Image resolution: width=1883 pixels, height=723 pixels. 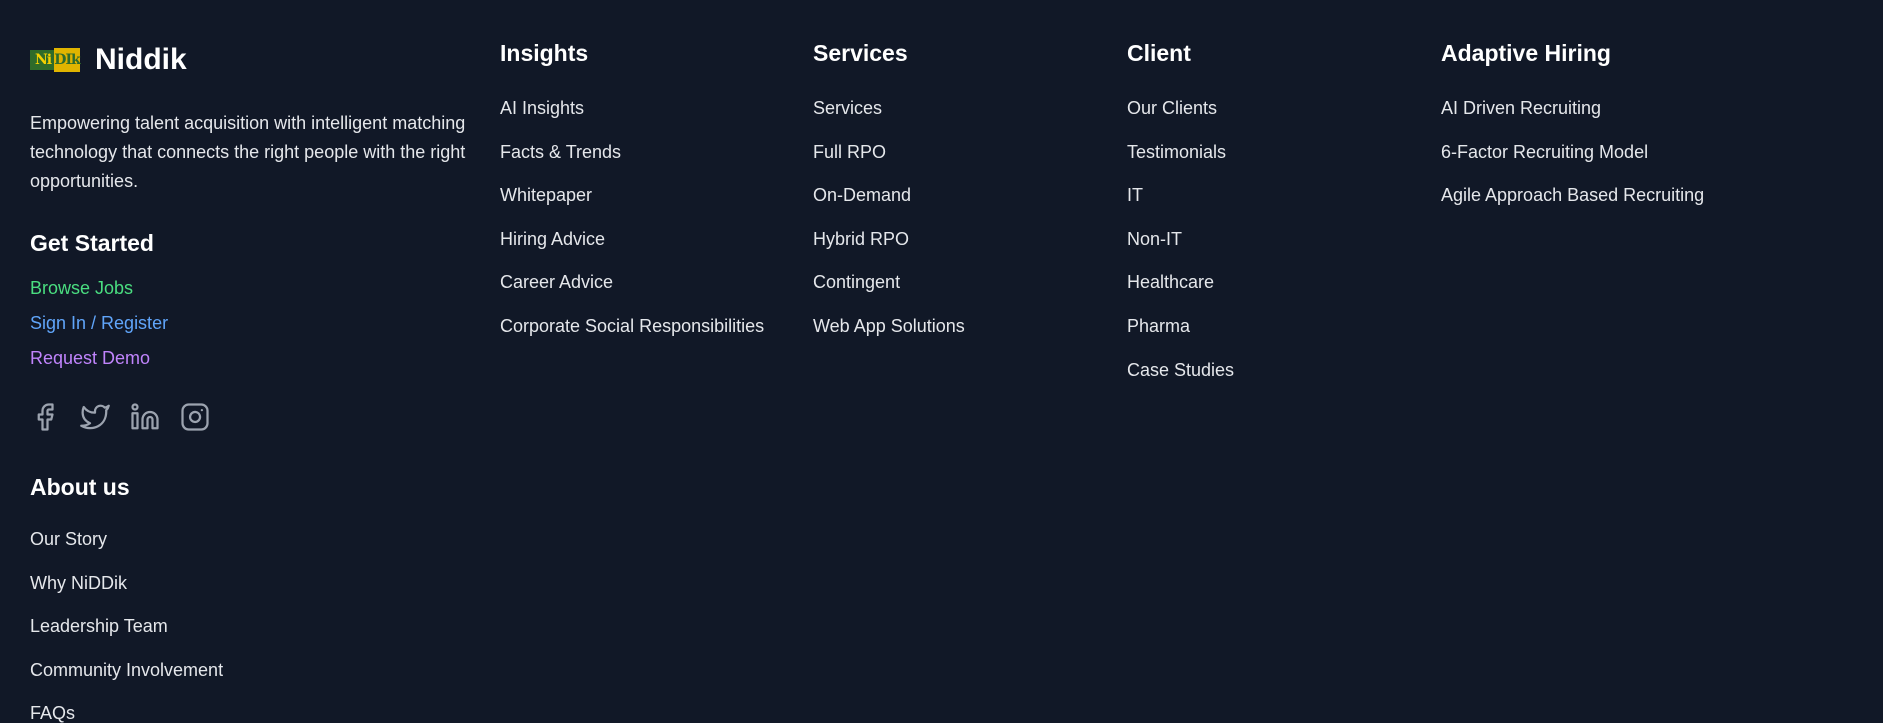 I want to click on why-niddik-link: Why NiDDik, so click(x=265, y=584).